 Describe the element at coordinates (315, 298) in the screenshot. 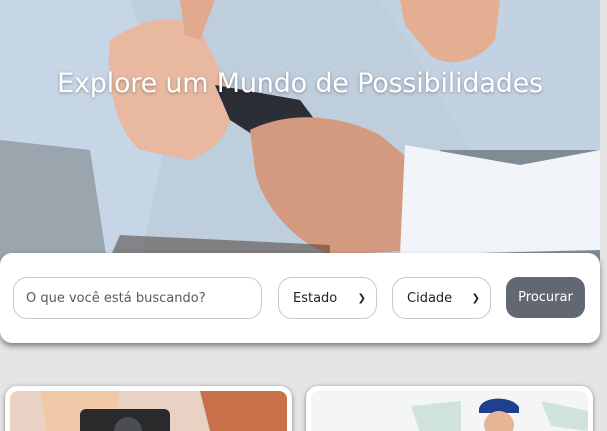

I see `estado-select-label: Estado` at that location.